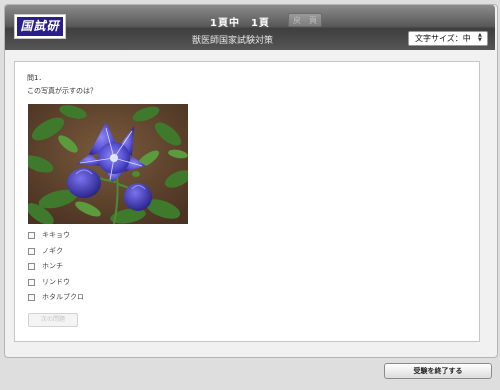  I want to click on choice-label: ホタルブクロ, so click(63, 297).